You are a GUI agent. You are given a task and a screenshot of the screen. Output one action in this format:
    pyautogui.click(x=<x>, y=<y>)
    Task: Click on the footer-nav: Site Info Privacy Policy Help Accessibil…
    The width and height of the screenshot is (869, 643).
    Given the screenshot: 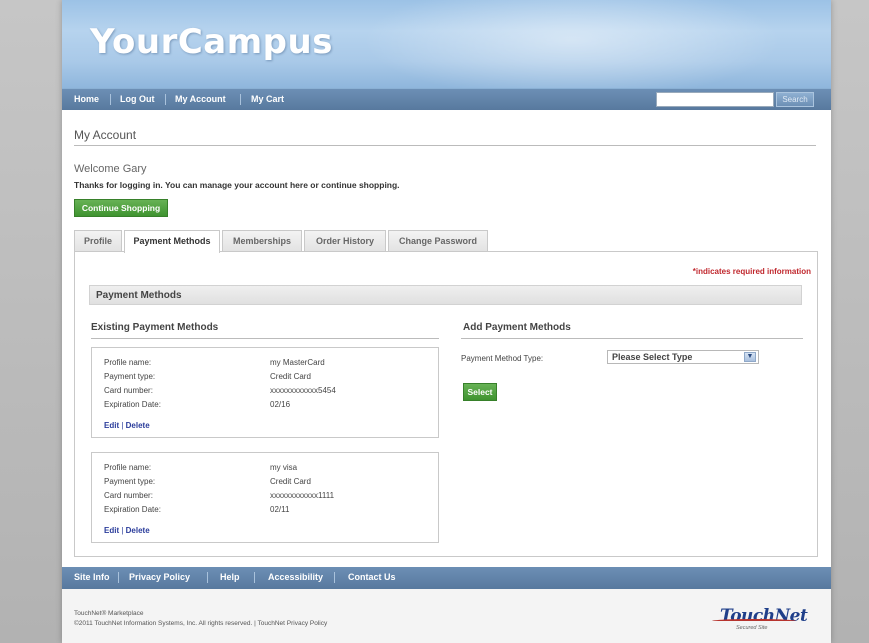 What is the action you would take?
    pyautogui.click(x=446, y=578)
    